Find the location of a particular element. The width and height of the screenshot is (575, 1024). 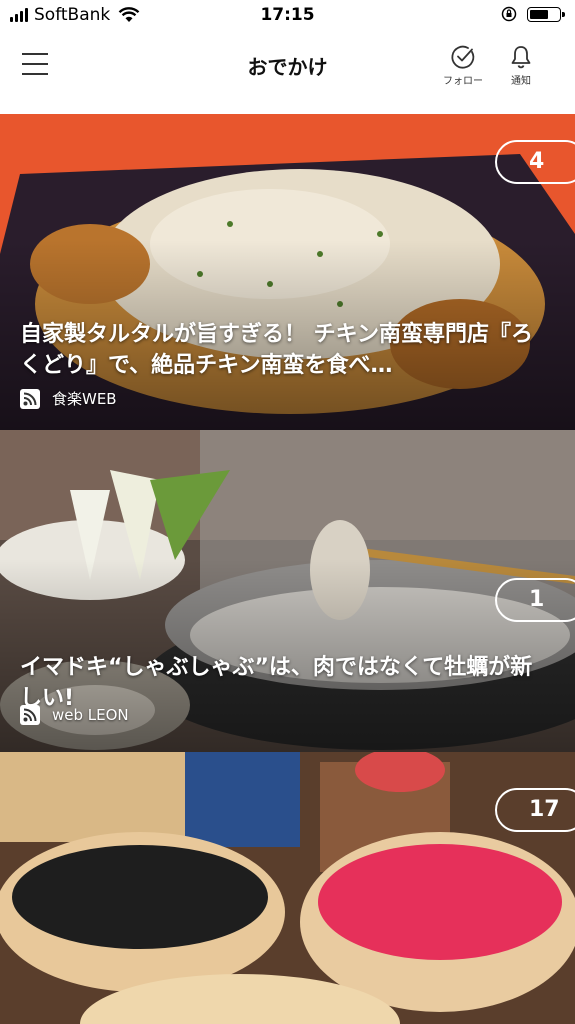

rotation-lock-icon is located at coordinates (509, 14).